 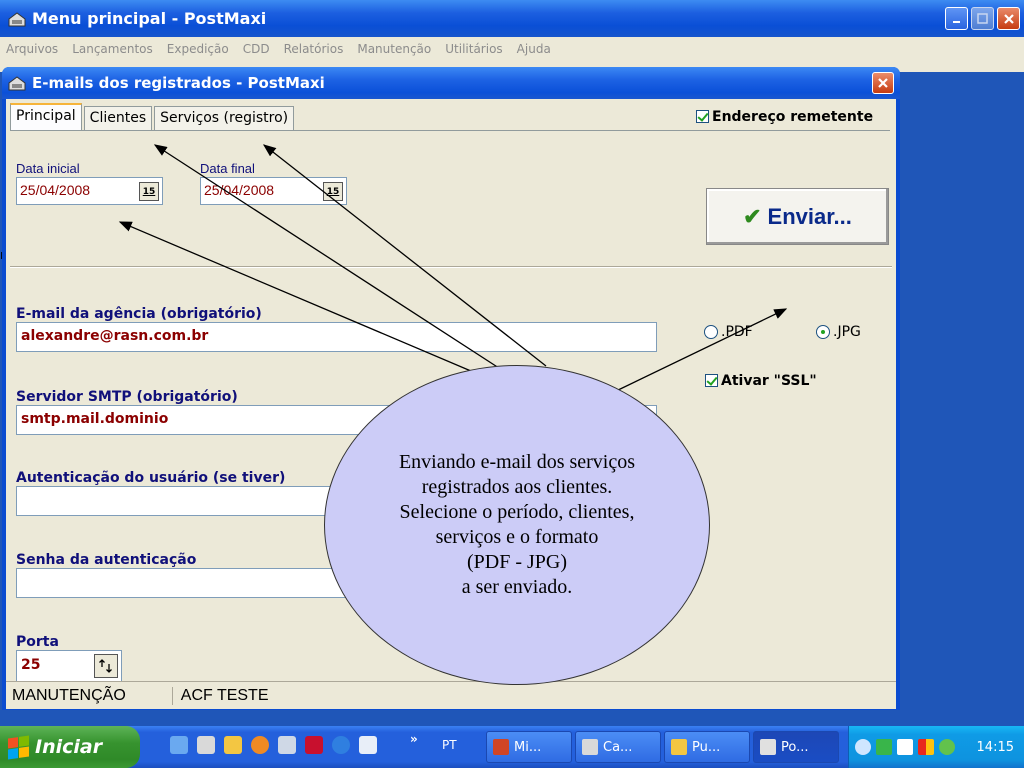 I want to click on radio-jpg: .JPG, so click(x=838, y=332).